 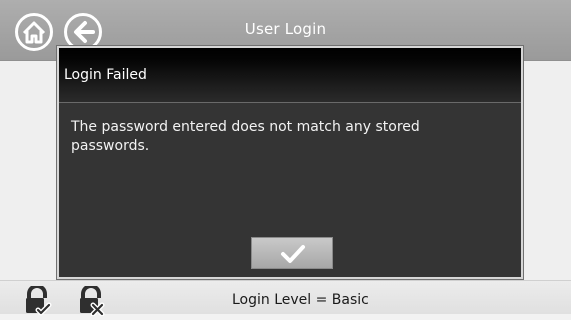 I want to click on login-level-status: Login Level = Basic, so click(x=300, y=300).